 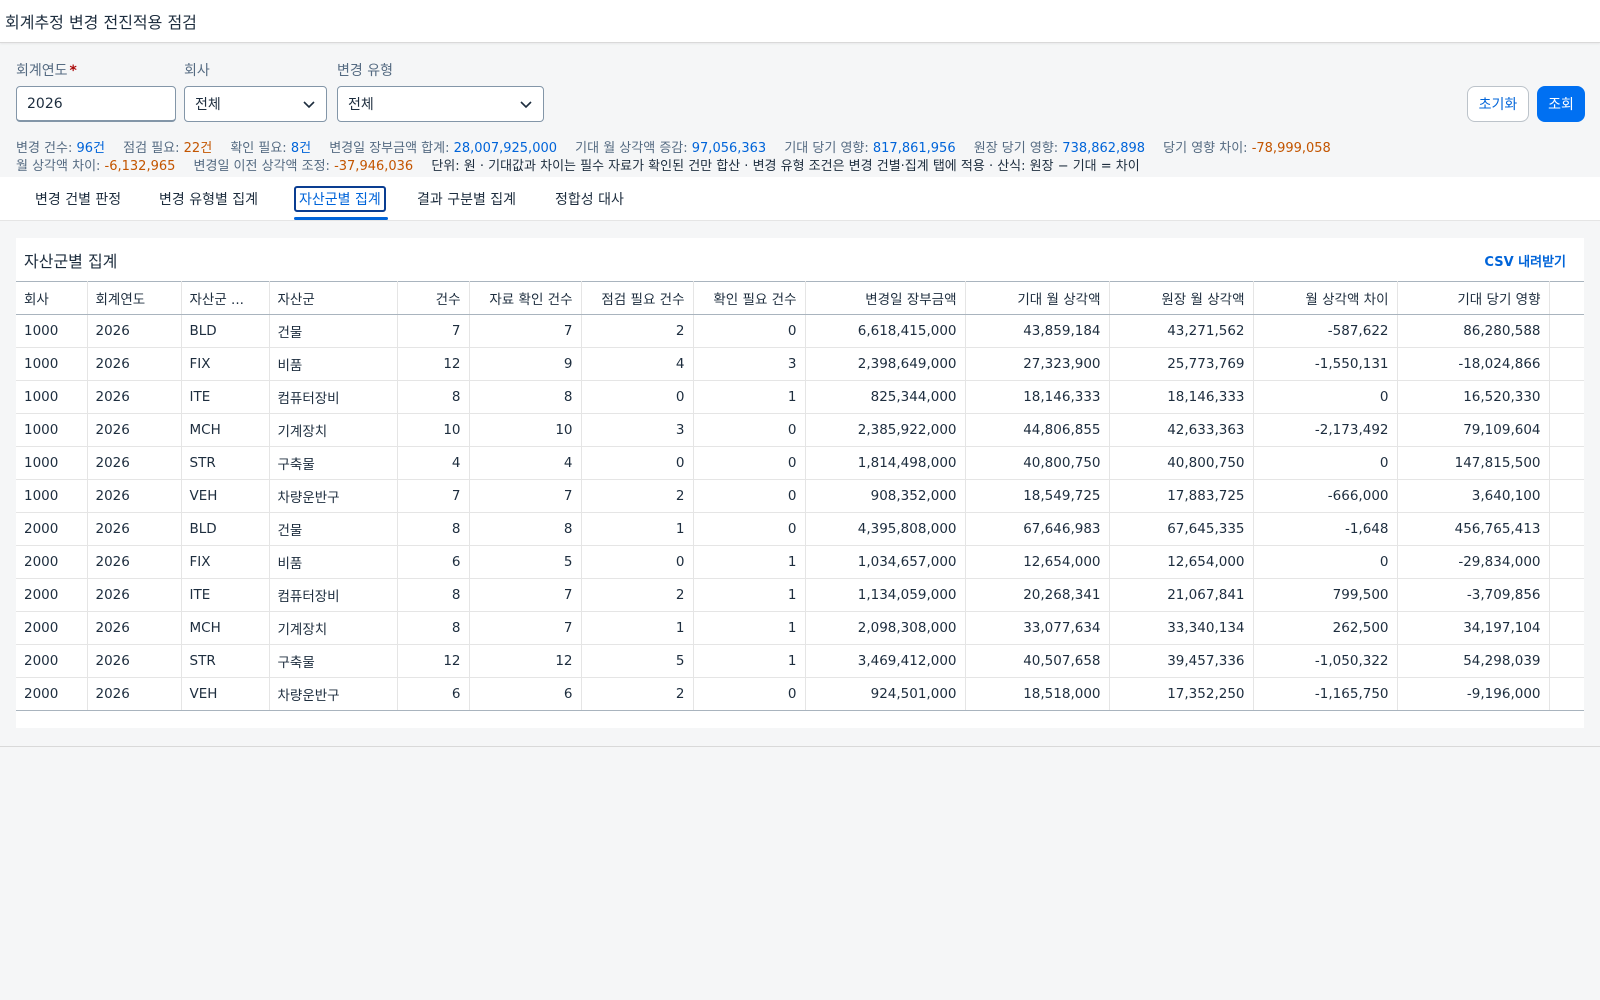 I want to click on tab-change-detail: 변경 건별 판정, so click(x=78, y=199).